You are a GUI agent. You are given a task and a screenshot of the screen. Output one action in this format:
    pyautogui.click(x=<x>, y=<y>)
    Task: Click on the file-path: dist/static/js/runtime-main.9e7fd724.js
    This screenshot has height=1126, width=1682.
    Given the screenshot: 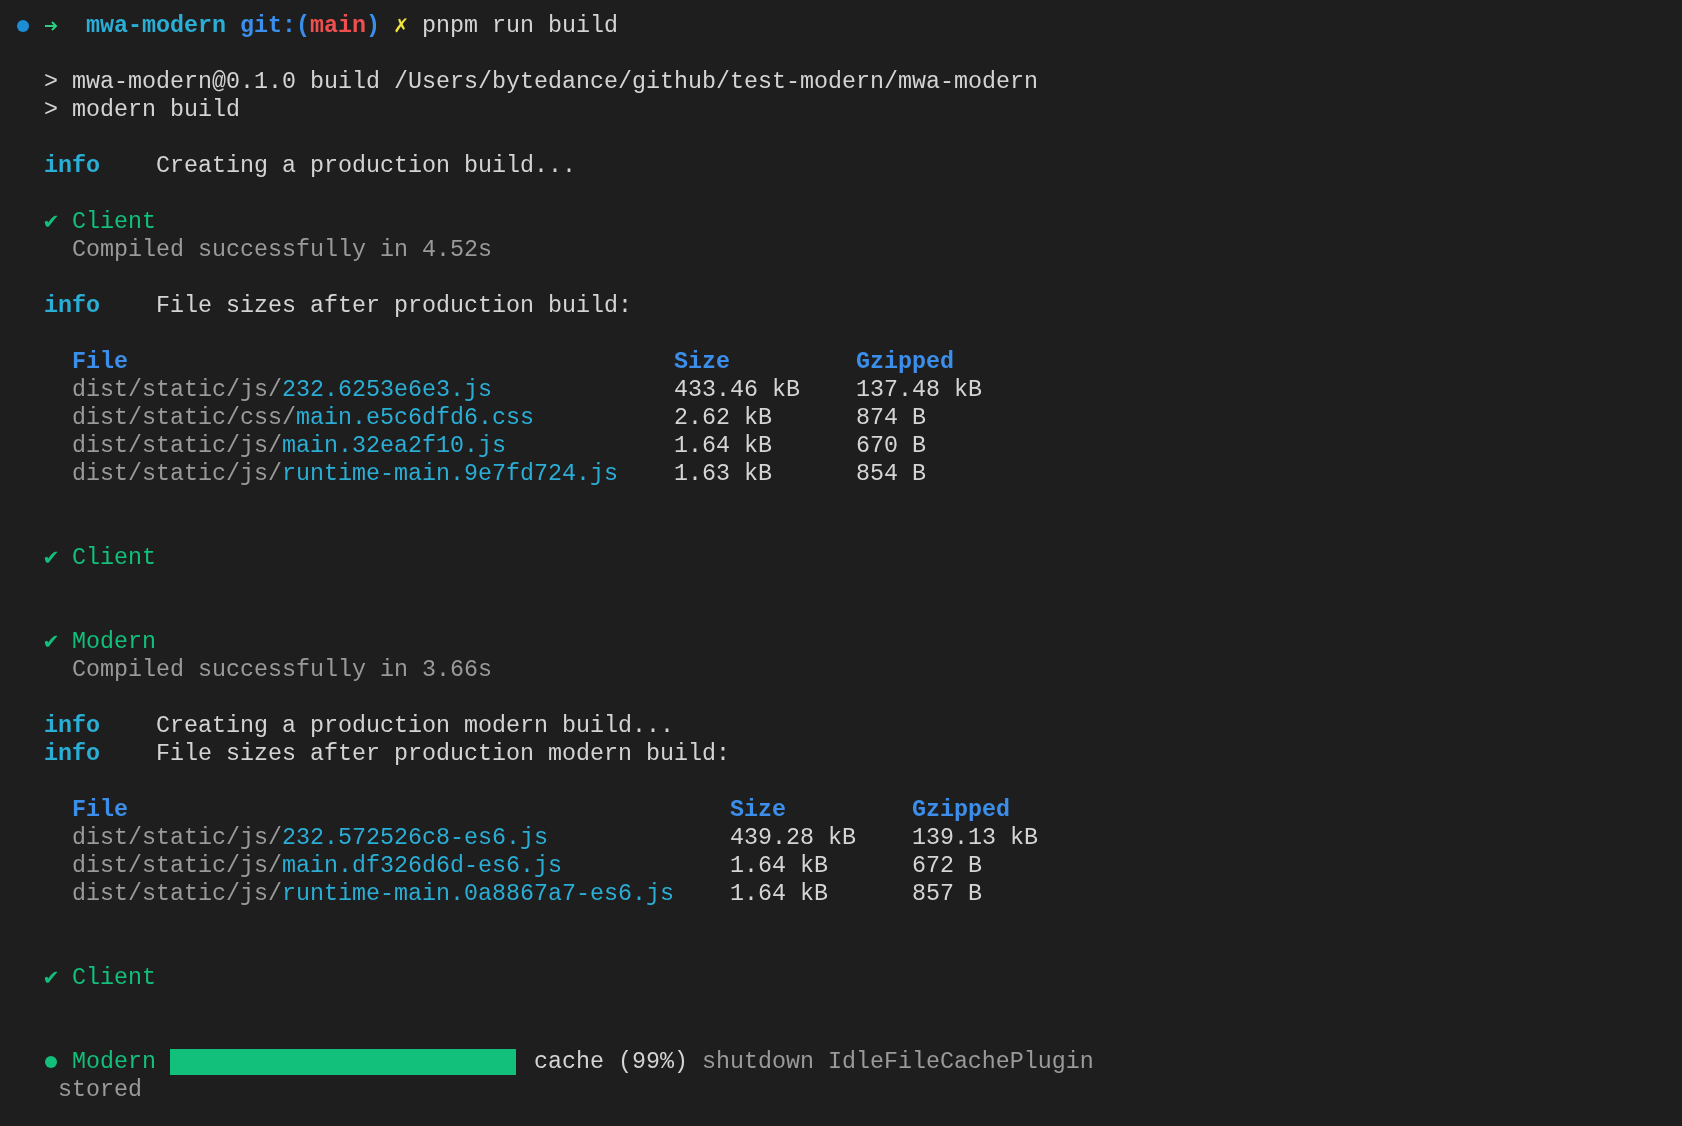 What is the action you would take?
    pyautogui.click(x=345, y=474)
    